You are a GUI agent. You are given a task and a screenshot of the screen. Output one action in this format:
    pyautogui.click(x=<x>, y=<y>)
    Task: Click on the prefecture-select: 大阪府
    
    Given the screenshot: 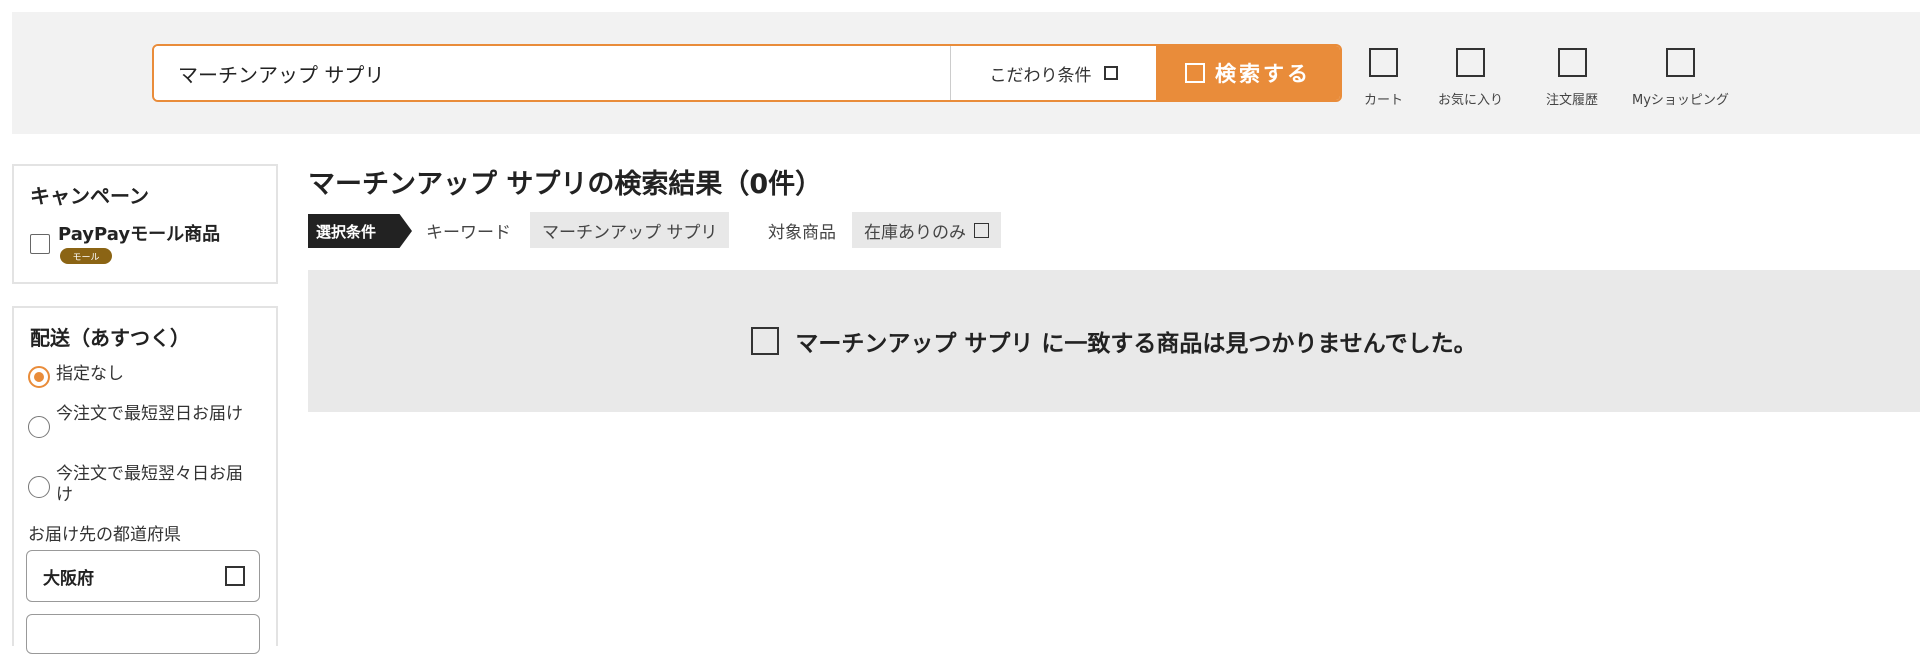 What is the action you would take?
    pyautogui.click(x=143, y=576)
    